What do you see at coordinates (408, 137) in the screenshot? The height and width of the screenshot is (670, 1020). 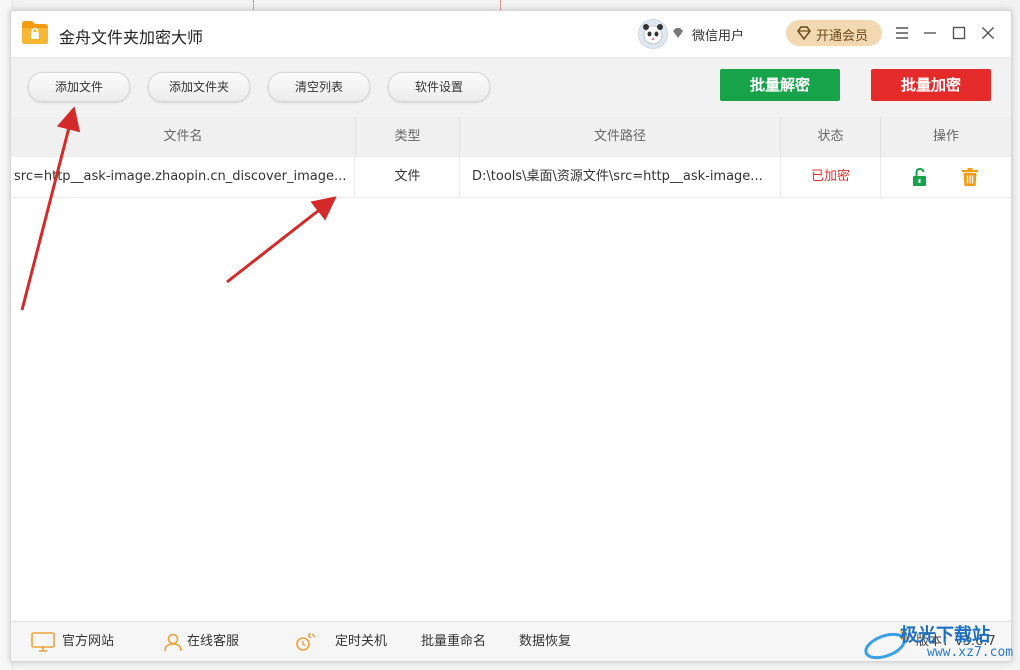 I see `header-type: 类型` at bounding box center [408, 137].